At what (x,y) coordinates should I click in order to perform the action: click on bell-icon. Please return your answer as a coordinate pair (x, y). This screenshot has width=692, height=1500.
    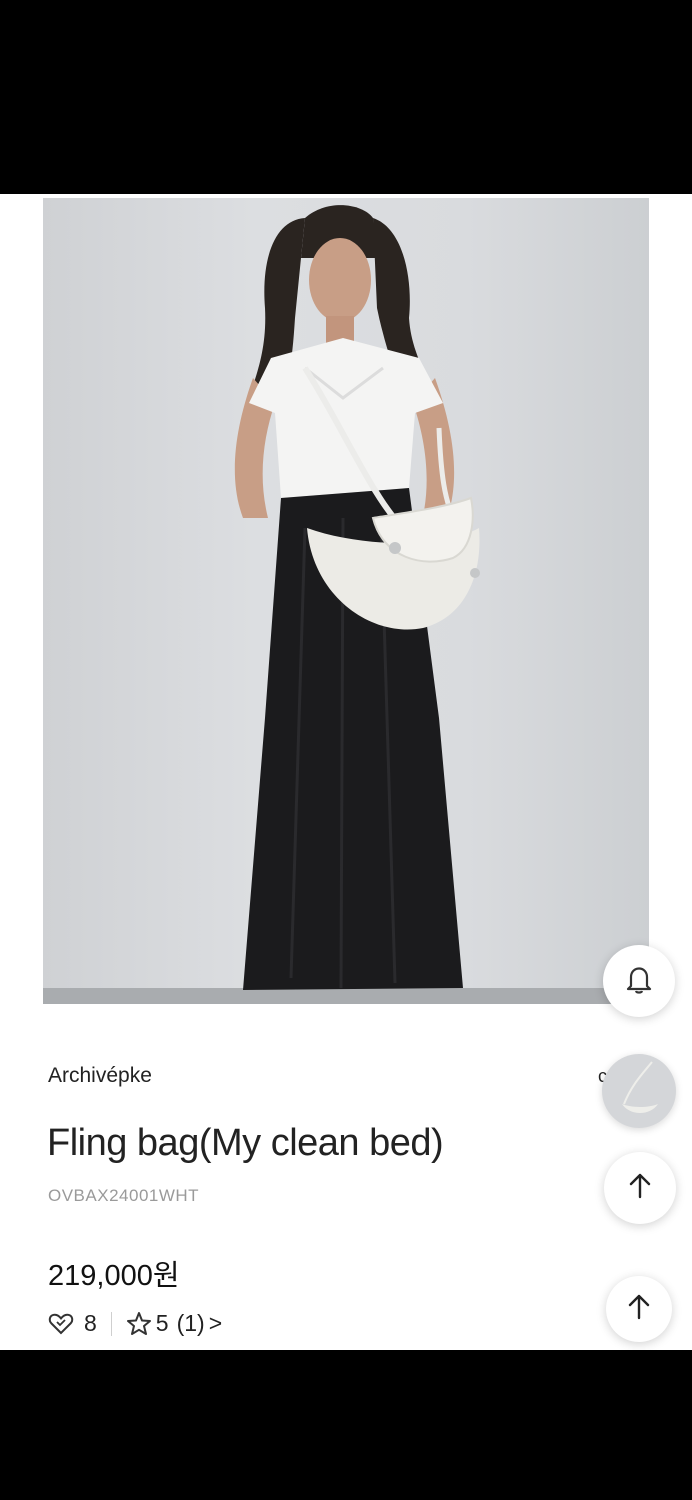
    Looking at the image, I should click on (639, 981).